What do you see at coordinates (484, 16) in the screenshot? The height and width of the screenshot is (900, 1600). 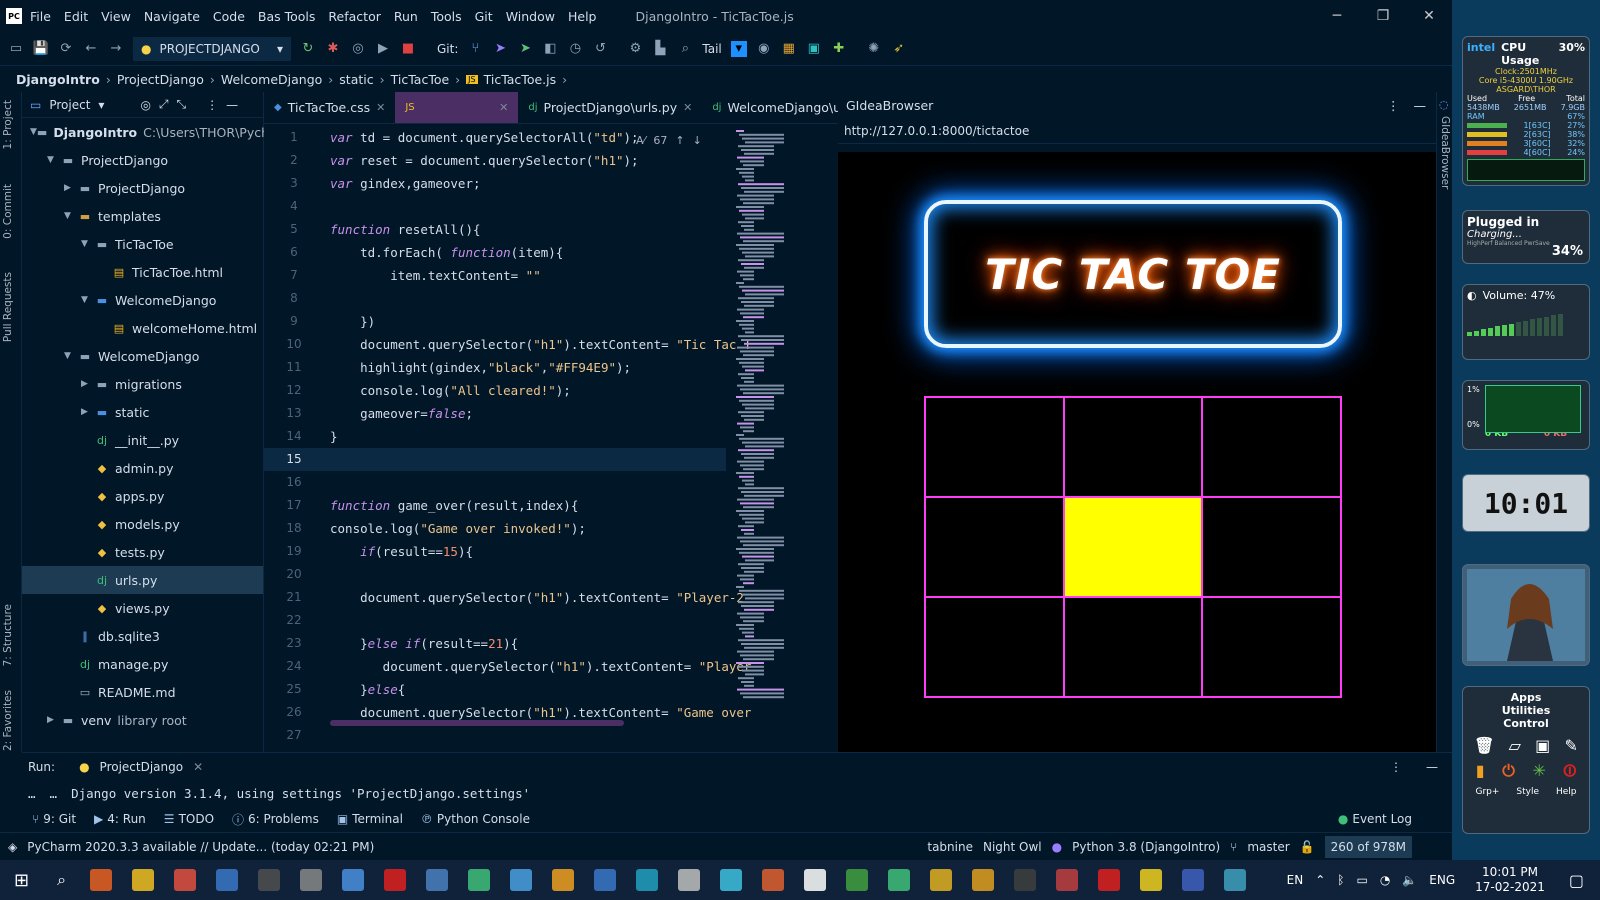 I see `menu-item-git: Git` at bounding box center [484, 16].